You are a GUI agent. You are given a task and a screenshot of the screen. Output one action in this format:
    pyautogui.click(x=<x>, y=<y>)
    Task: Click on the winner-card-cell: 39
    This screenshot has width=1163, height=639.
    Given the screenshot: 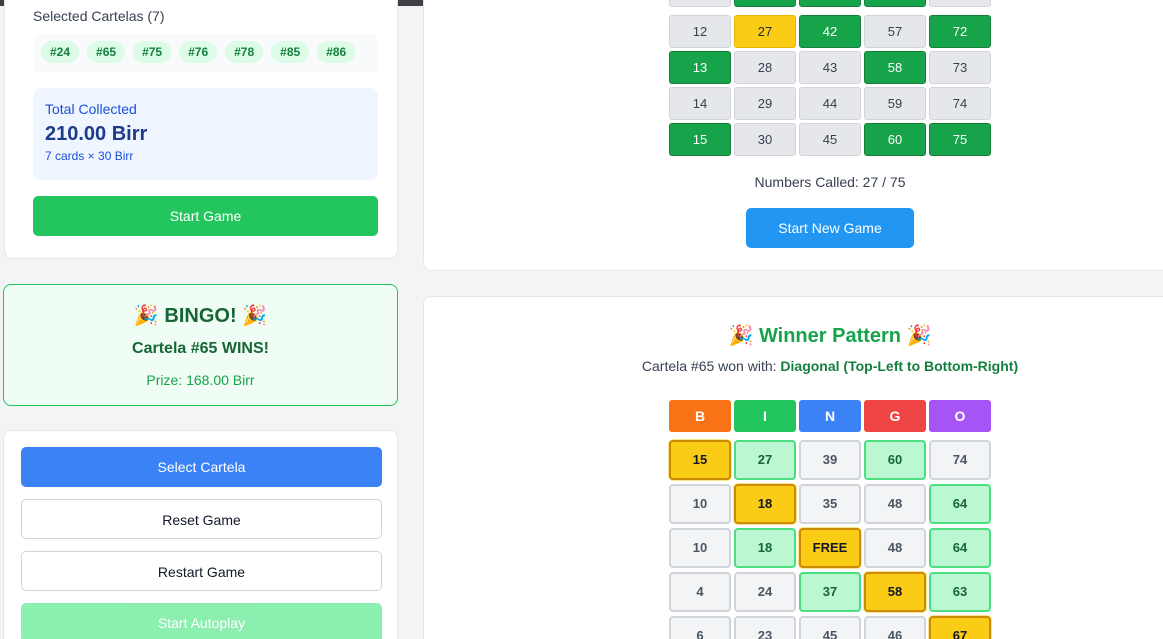 What is the action you would take?
    pyautogui.click(x=830, y=460)
    